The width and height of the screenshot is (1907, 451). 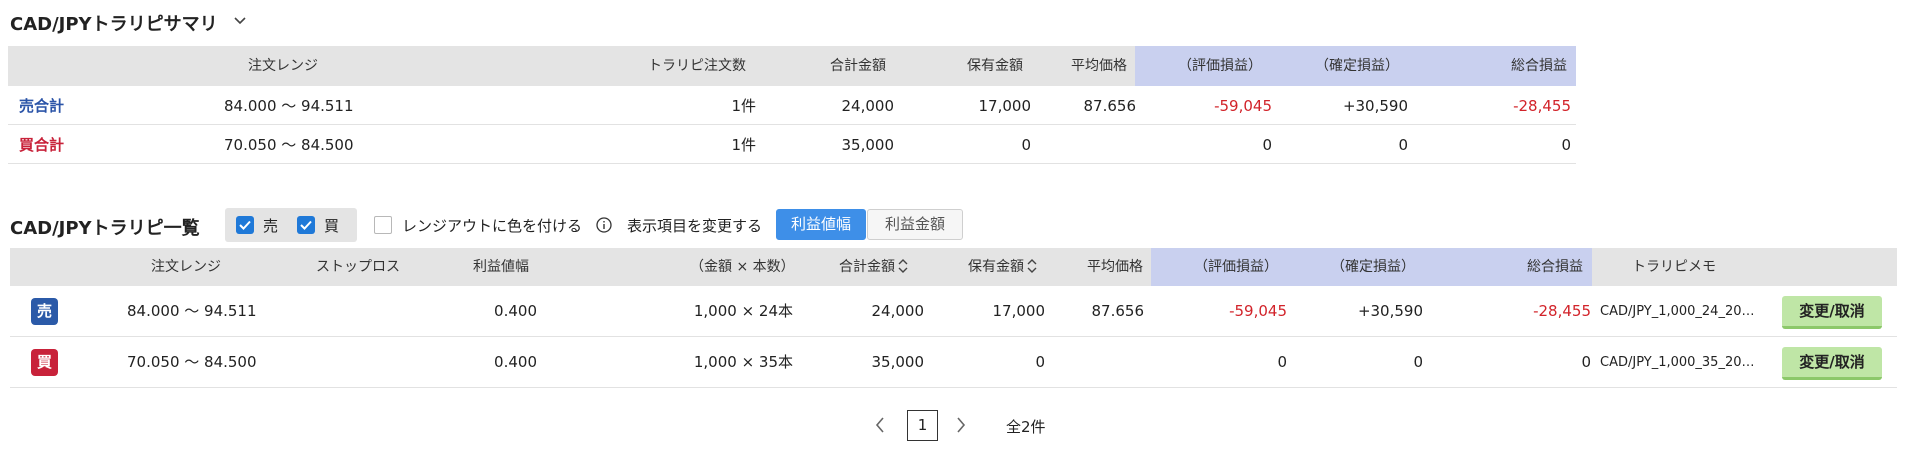 What do you see at coordinates (880, 425) in the screenshot?
I see `chevron-left-icon` at bounding box center [880, 425].